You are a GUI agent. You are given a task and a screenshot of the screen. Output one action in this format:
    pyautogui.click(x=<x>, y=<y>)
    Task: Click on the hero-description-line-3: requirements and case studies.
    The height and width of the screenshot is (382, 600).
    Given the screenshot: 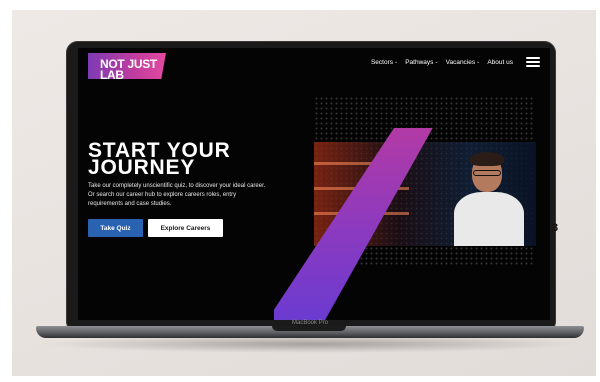 What is the action you would take?
    pyautogui.click(x=130, y=204)
    